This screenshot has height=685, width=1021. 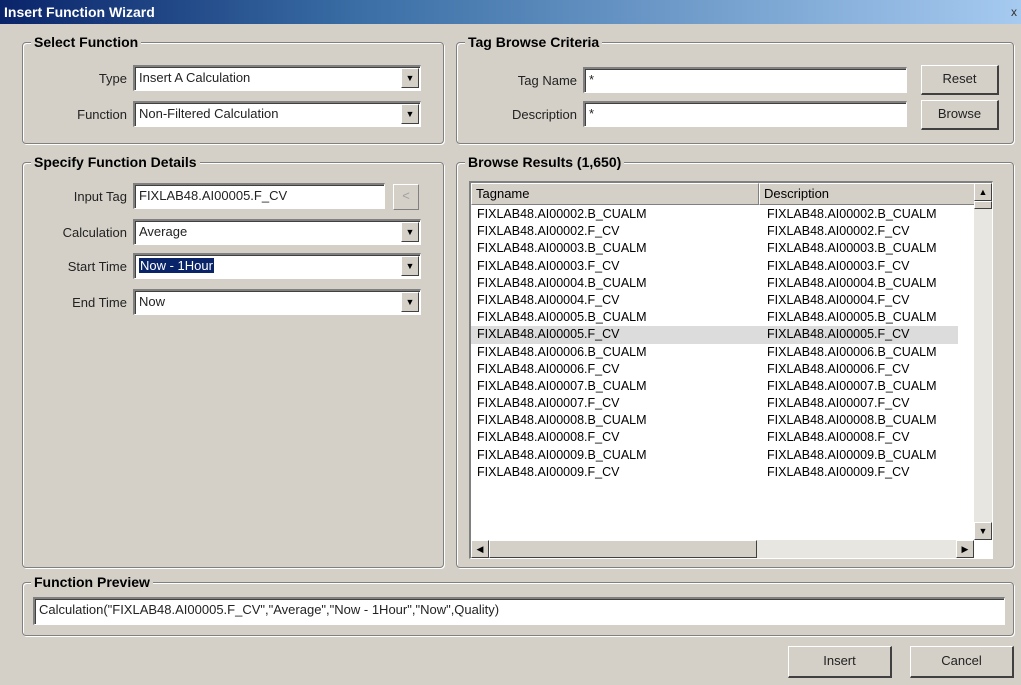 I want to click on calculation-select: Average ▼, so click(x=277, y=232).